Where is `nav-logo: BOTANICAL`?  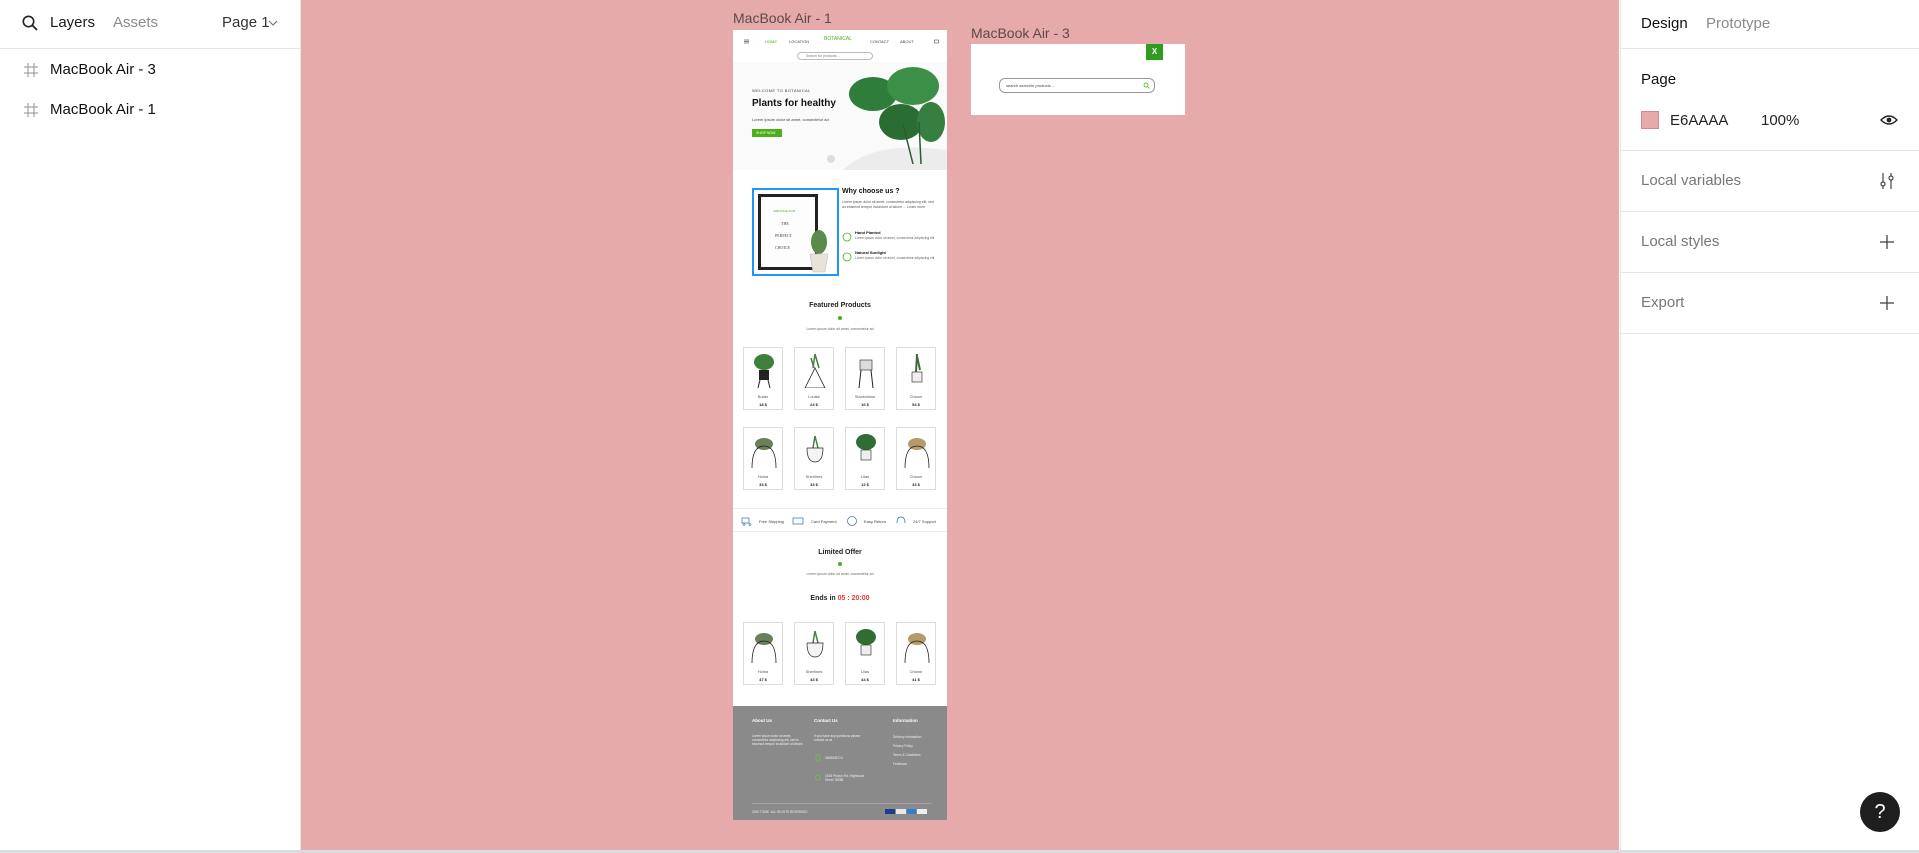
nav-logo: BOTANICAL is located at coordinates (838, 39).